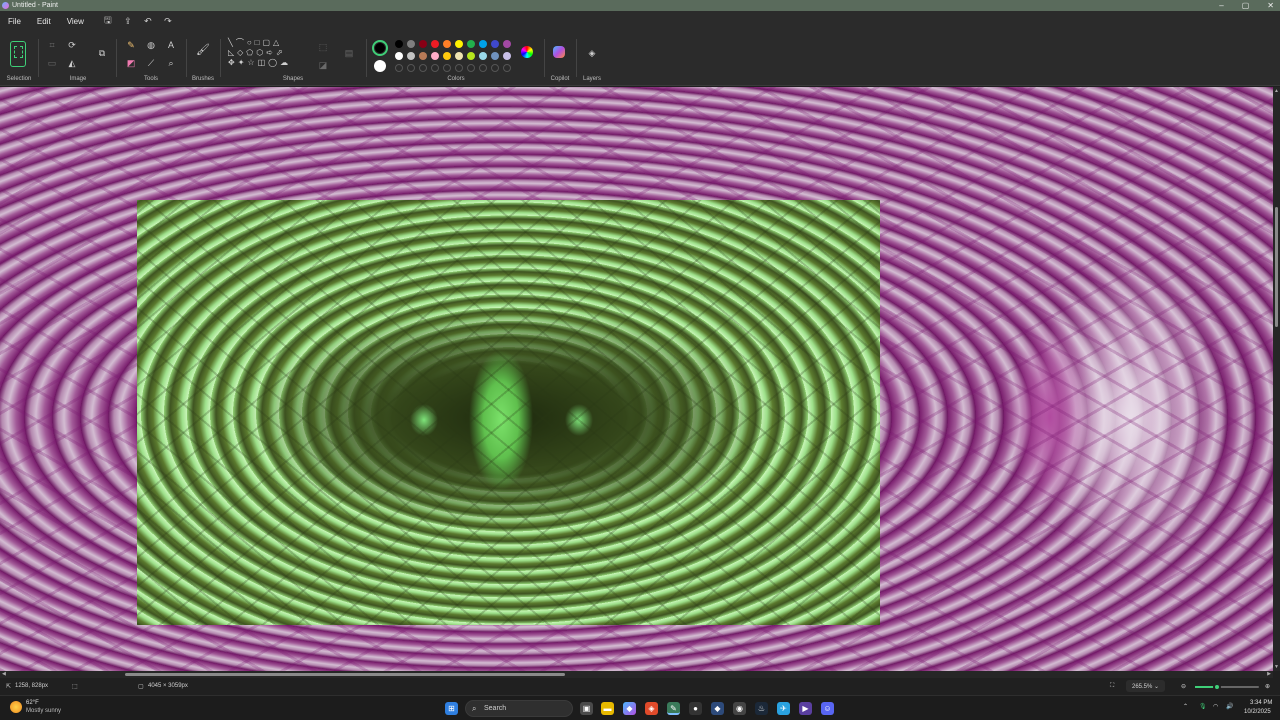 The image size is (1280, 720). I want to click on fit-to-window-icon: ⛶, so click(1112, 686).